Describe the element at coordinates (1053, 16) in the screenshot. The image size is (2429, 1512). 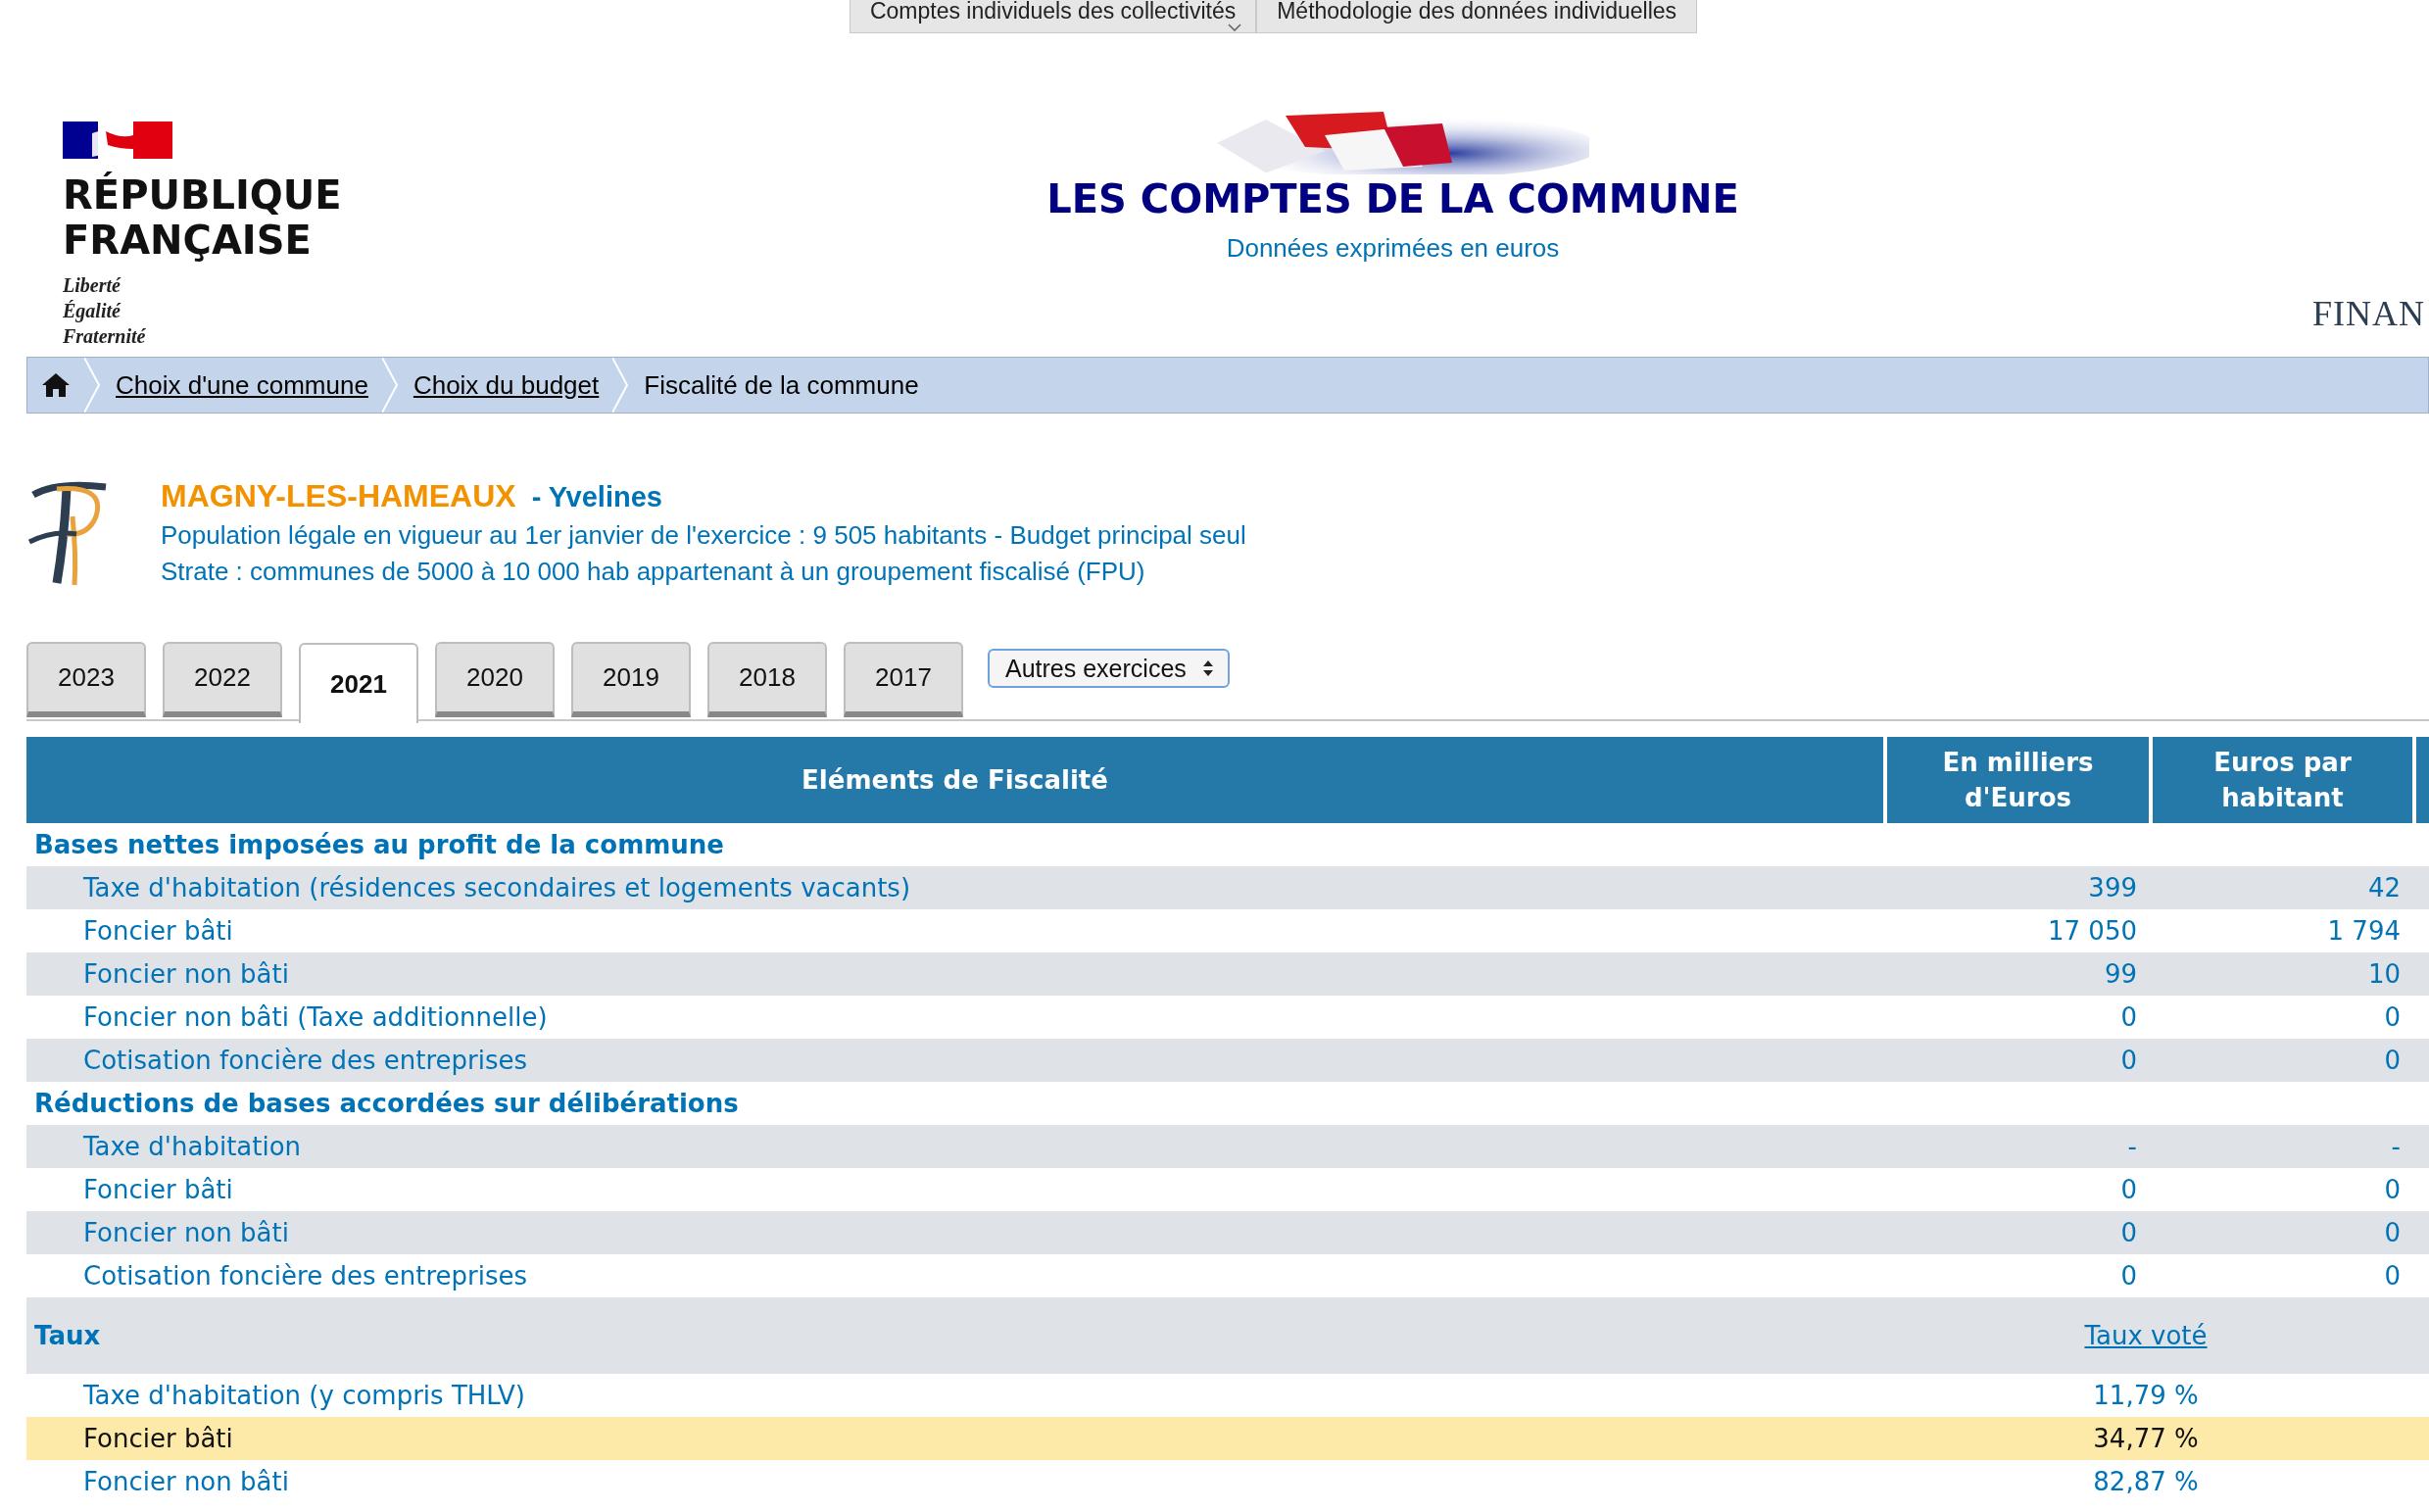
I see `menu-tab: Comptes individuels des collectivités` at that location.